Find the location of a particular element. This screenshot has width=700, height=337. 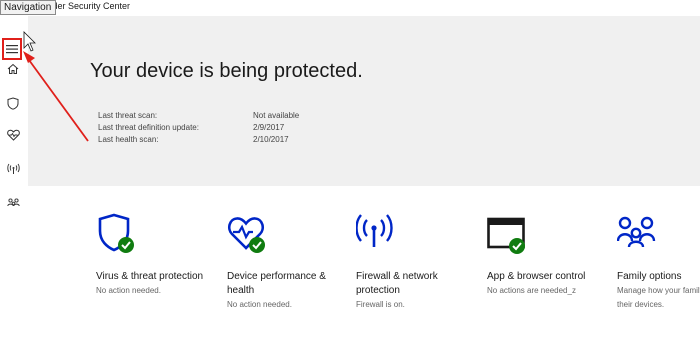

family-icon is located at coordinates (13, 202).